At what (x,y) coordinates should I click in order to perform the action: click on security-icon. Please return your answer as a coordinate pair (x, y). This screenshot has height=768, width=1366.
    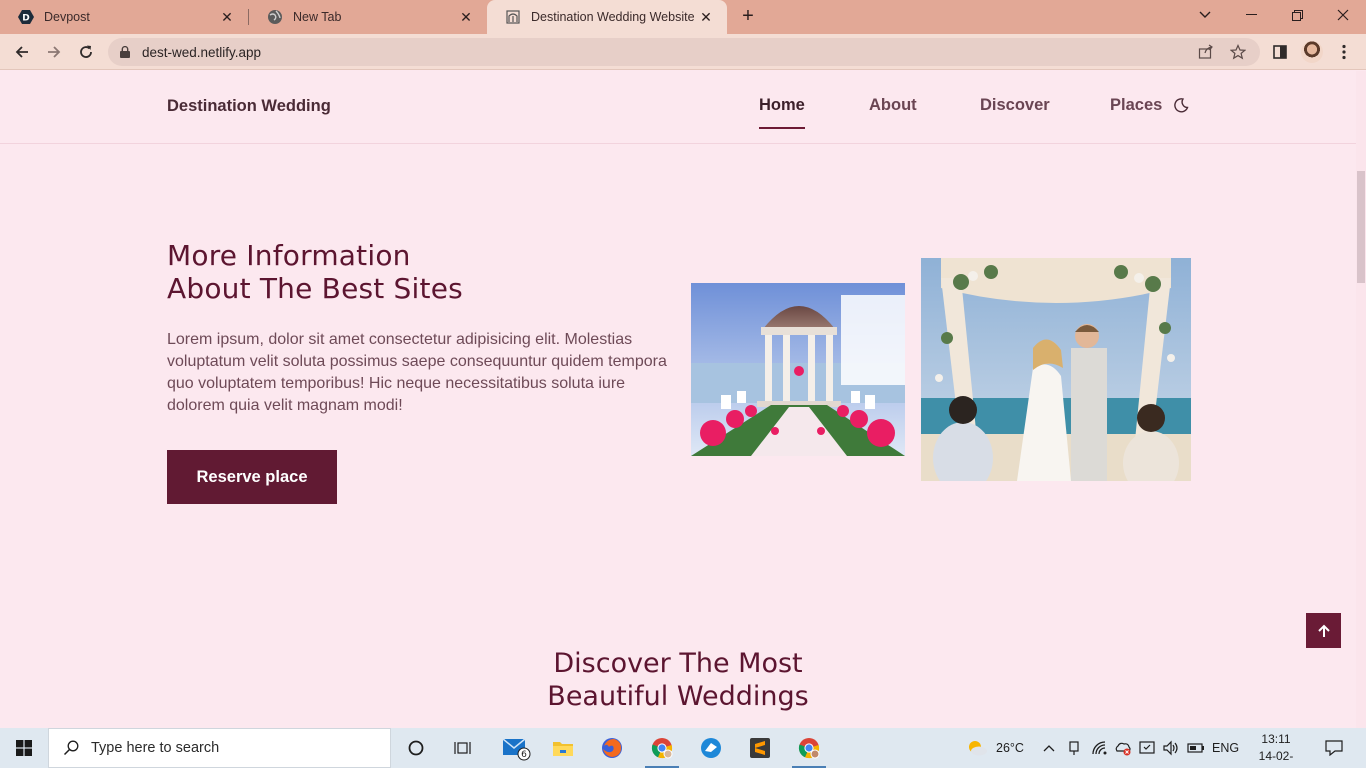
    Looking at the image, I should click on (1147, 748).